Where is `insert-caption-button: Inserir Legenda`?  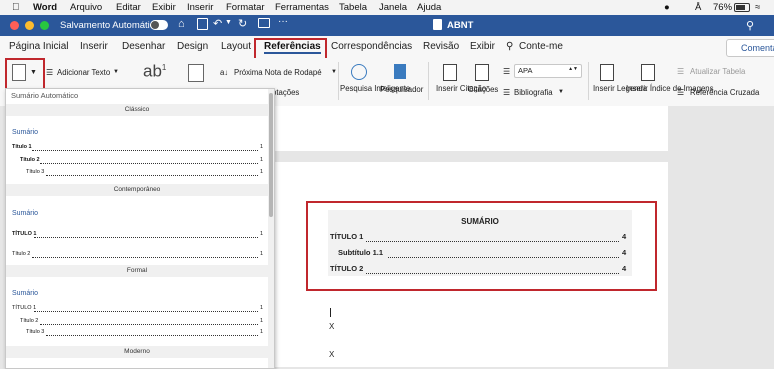 insert-caption-button: Inserir Legenda is located at coordinates (620, 88).